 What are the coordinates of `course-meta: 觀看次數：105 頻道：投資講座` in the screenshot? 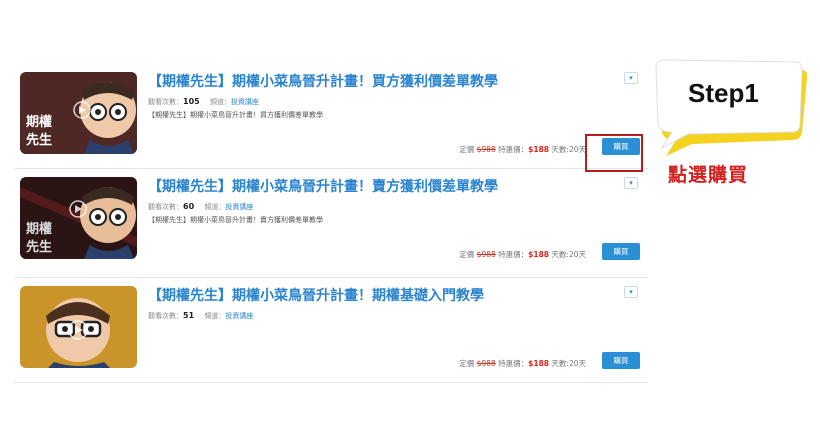 It's located at (203, 102).